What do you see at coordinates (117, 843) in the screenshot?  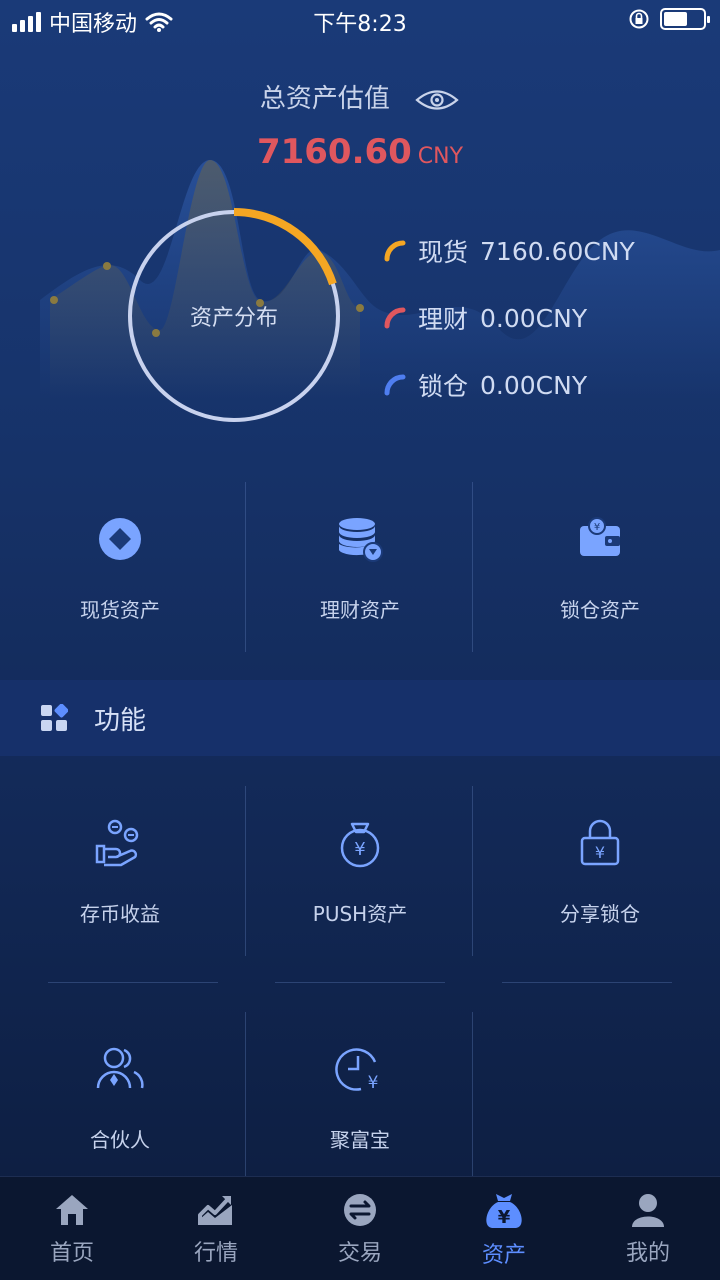 I see `hand-coins-icon` at bounding box center [117, 843].